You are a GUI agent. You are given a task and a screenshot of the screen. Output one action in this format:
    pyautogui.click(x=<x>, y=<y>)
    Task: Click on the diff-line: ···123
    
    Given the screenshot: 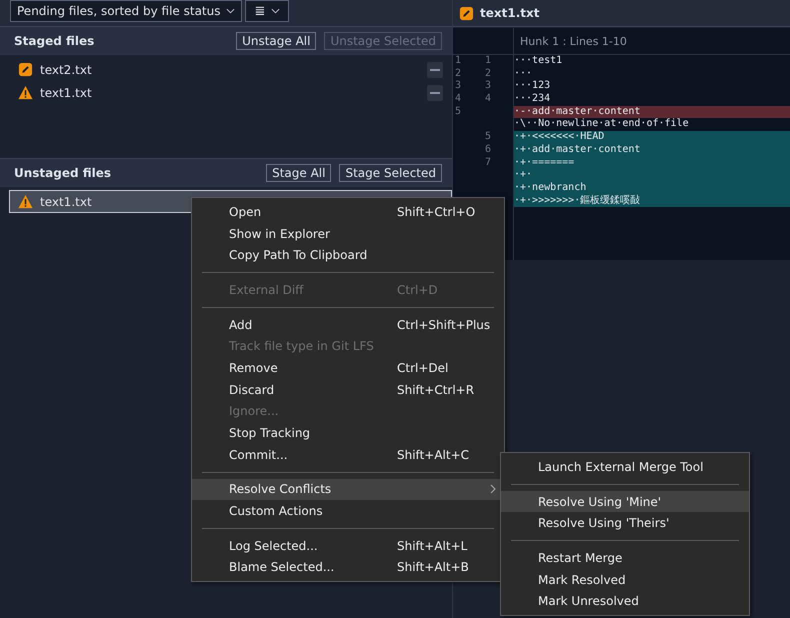 What is the action you would take?
    pyautogui.click(x=533, y=87)
    